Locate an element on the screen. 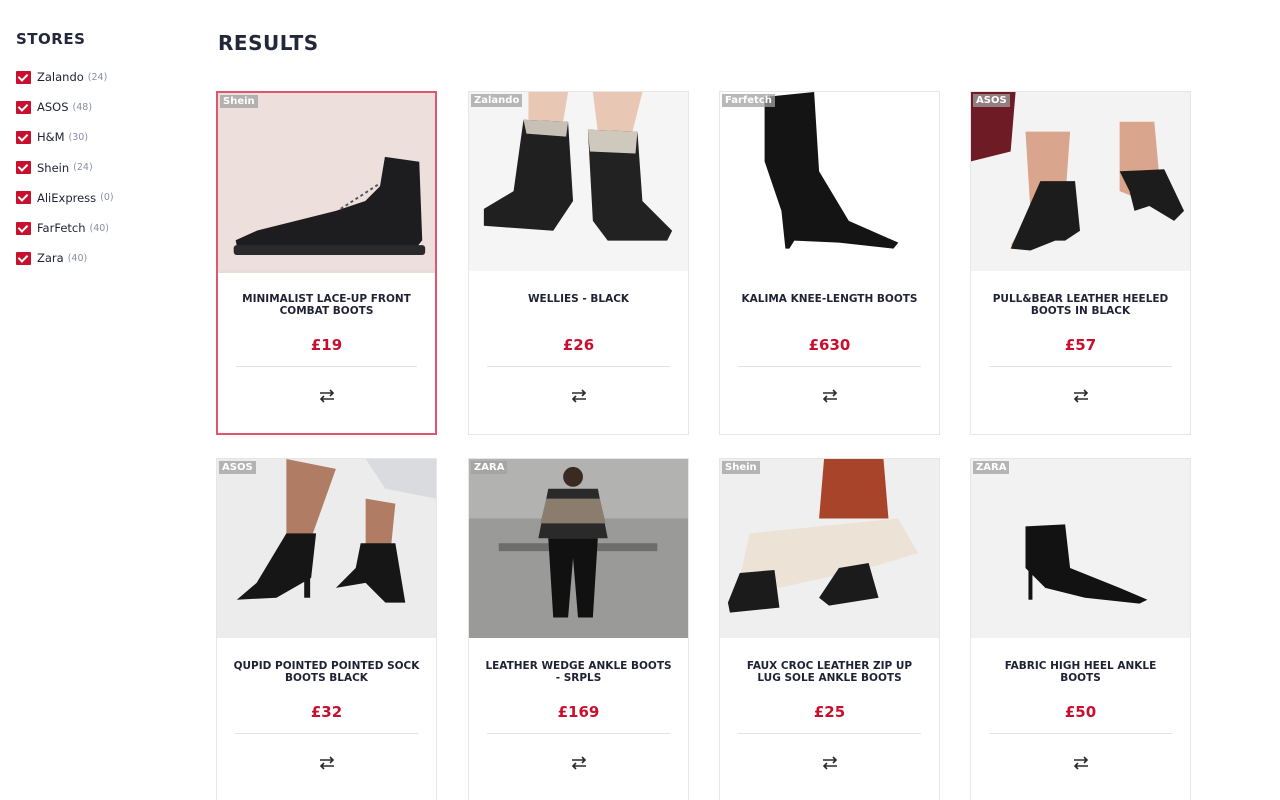  sock-boot-image is located at coordinates (326, 549).